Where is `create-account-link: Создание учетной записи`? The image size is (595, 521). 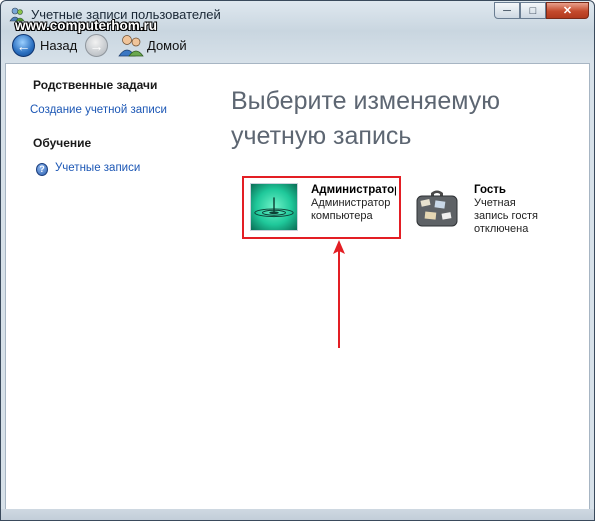
create-account-link: Создание учетной записи is located at coordinates (98, 110).